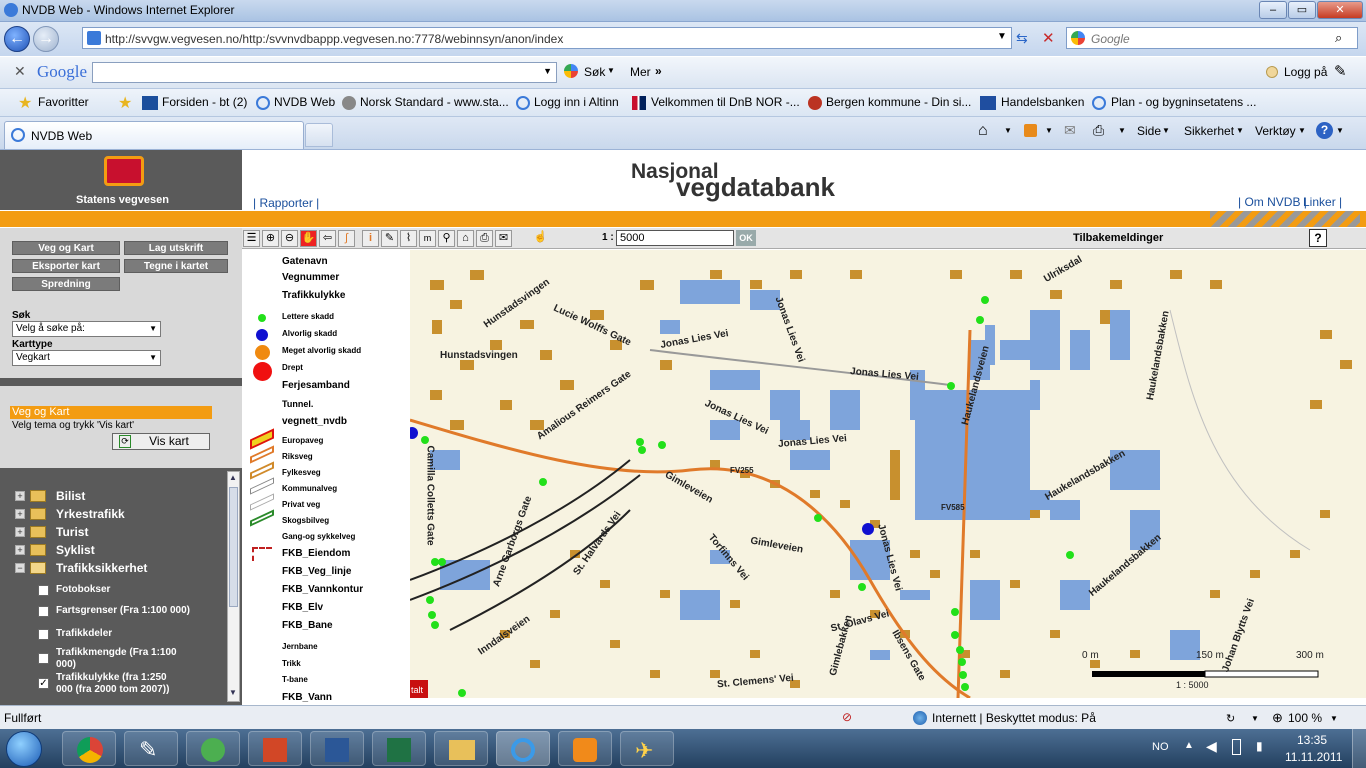 This screenshot has width=1366, height=768. I want to click on pencil-icon: ✎, so click(389, 238).